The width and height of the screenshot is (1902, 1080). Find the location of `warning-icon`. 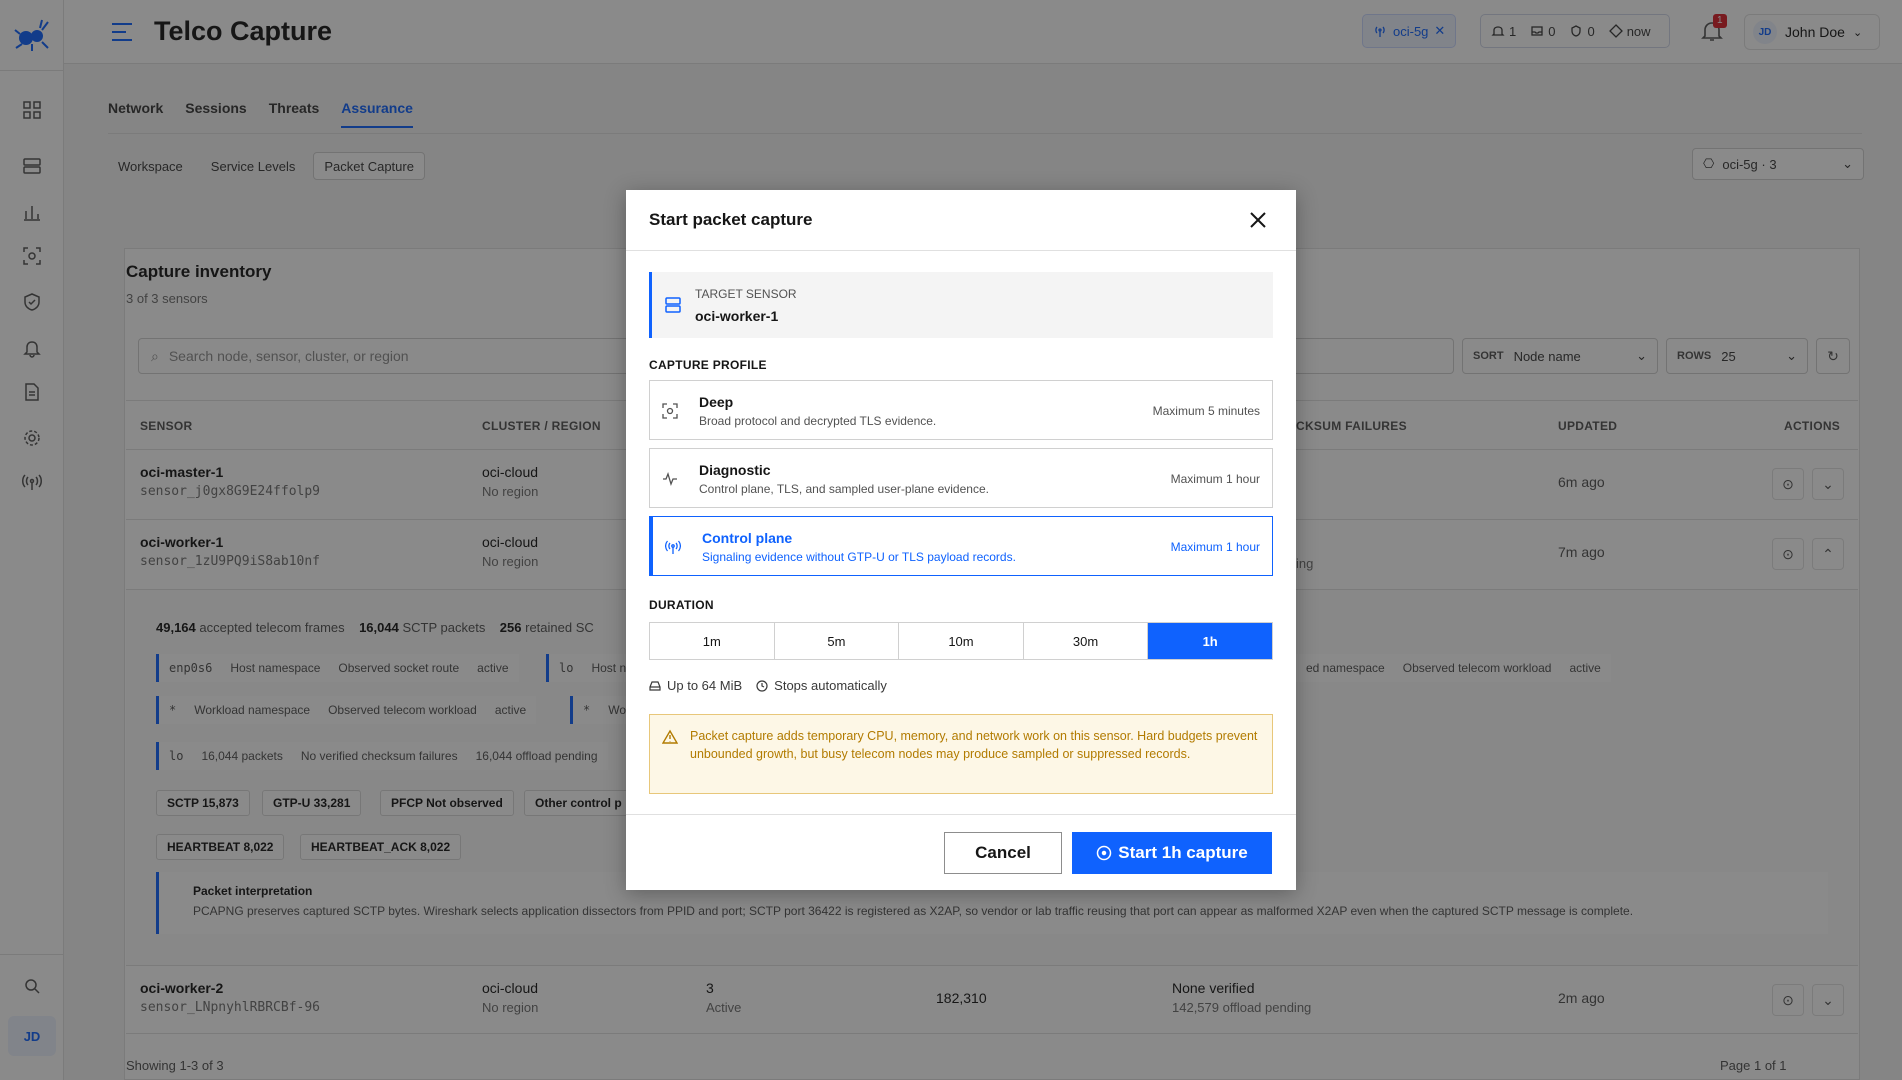

warning-icon is located at coordinates (670, 736).